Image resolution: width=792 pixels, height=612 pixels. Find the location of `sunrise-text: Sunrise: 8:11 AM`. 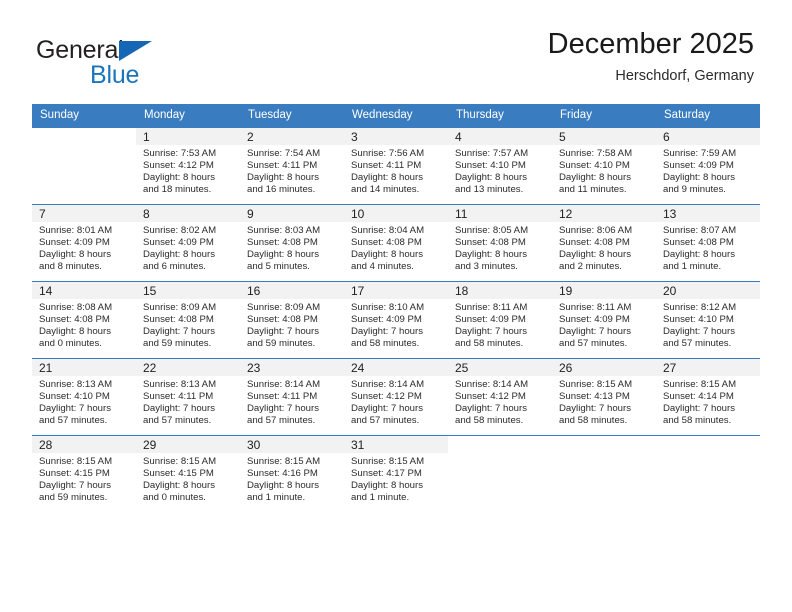

sunrise-text: Sunrise: 8:11 AM is located at coordinates (491, 307).